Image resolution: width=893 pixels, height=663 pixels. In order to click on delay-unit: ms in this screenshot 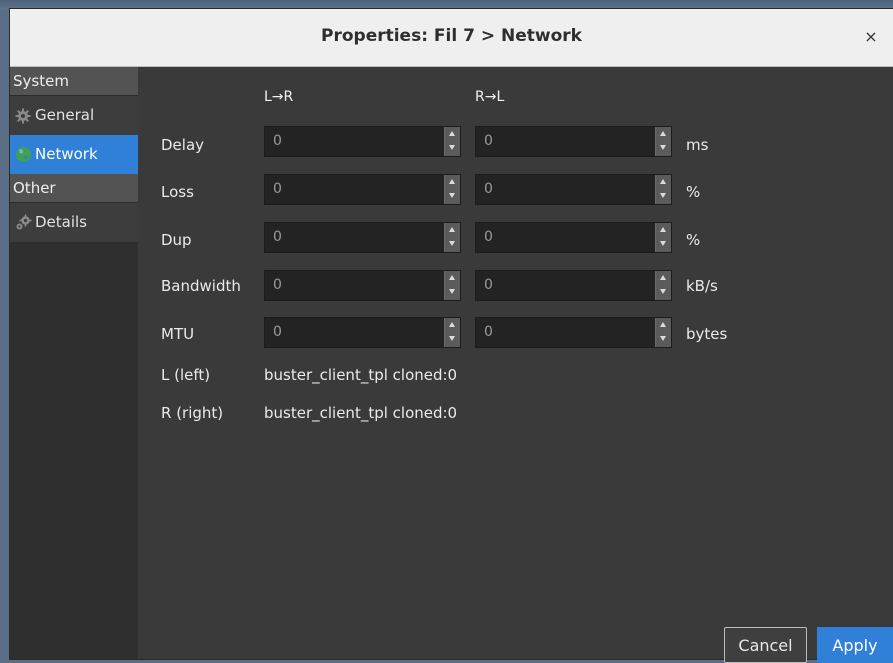, I will do `click(697, 145)`.